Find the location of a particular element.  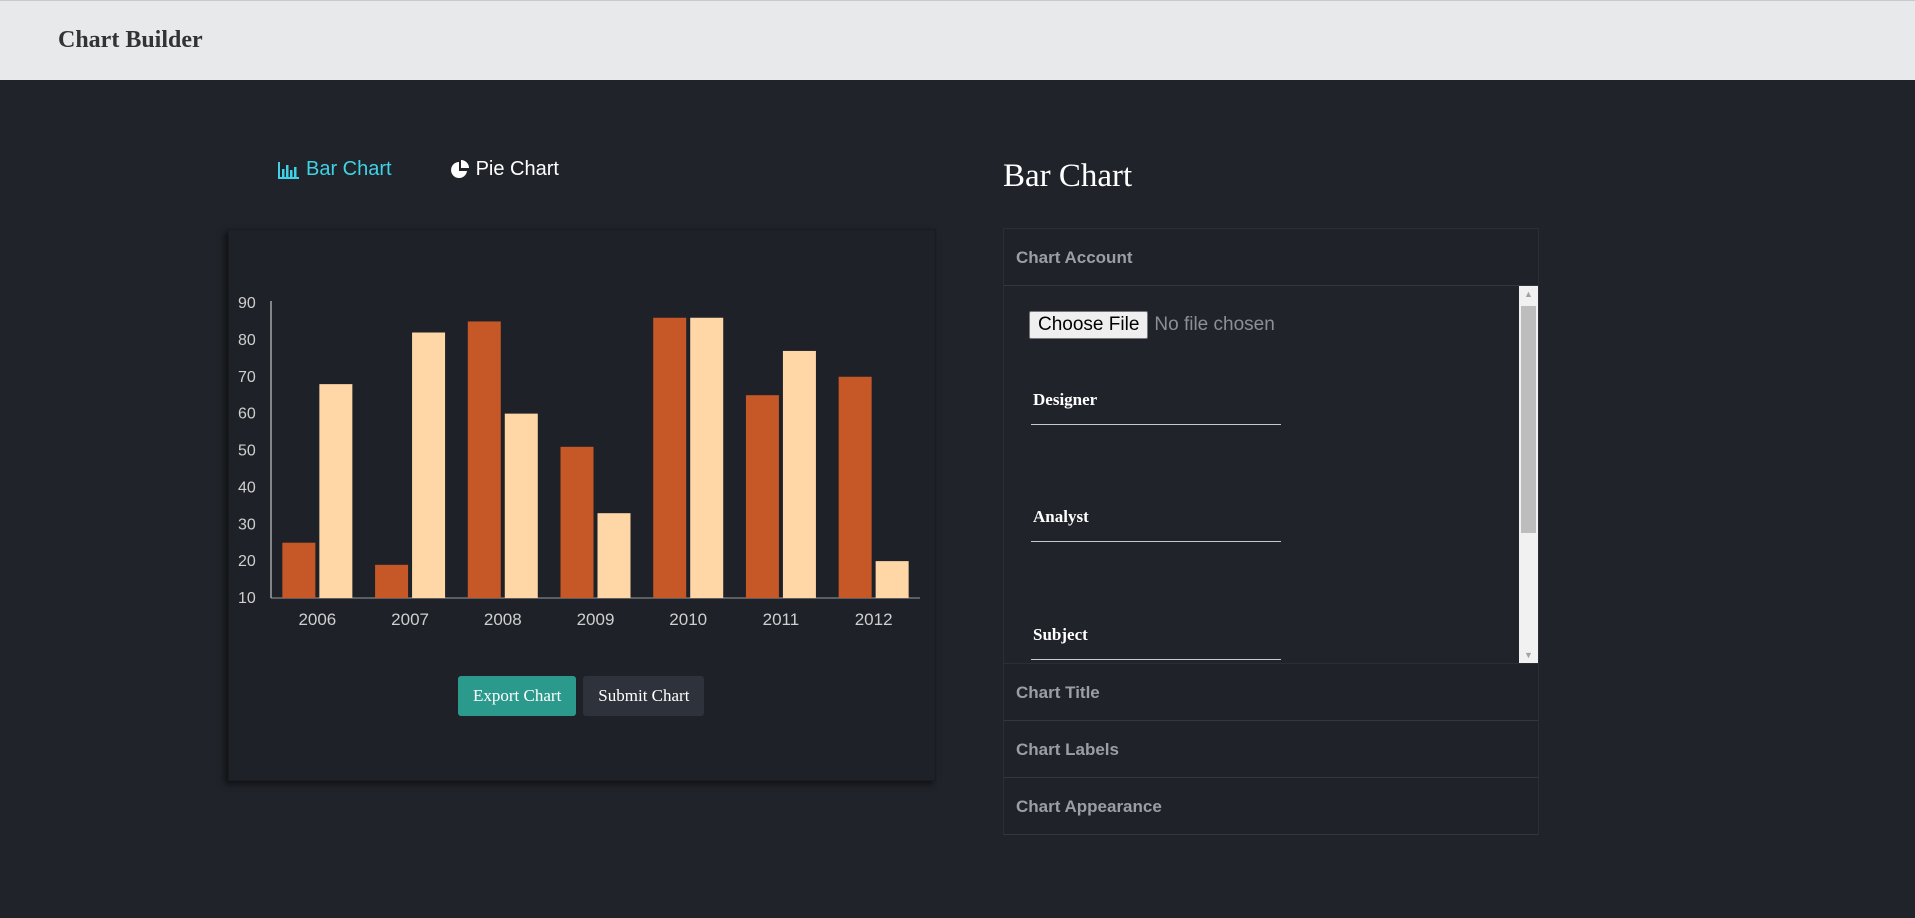

bar-series-1-2012 is located at coordinates (855, 487).